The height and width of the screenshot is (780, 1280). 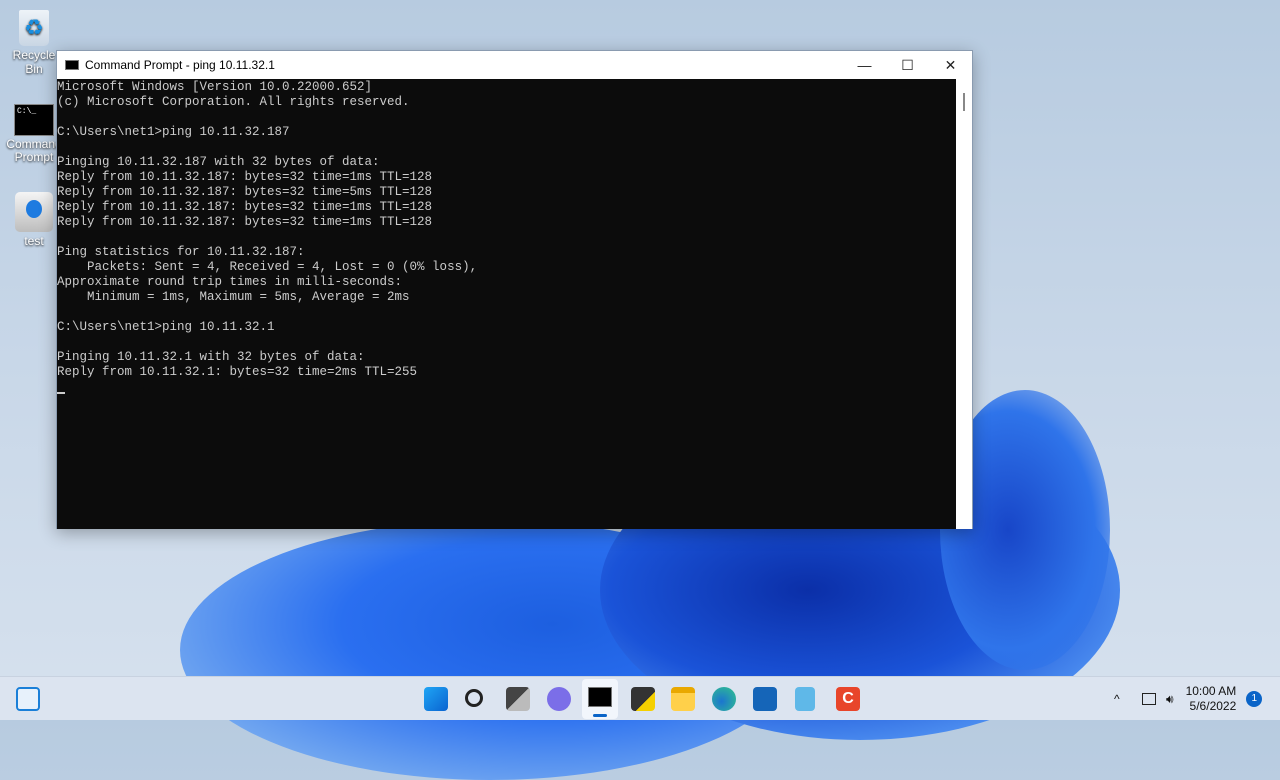 I want to click on show-hidden-icons-chevron: ^, so click(x=1123, y=699).